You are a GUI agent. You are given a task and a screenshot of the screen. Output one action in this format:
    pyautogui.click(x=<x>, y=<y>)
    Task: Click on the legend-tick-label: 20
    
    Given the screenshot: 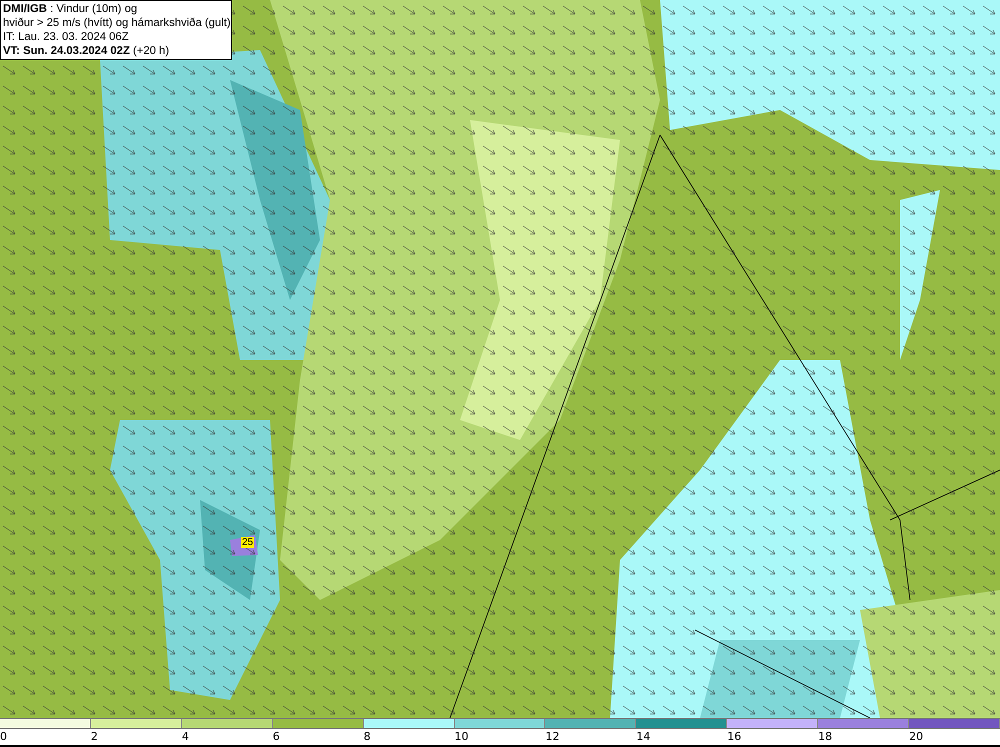 What is the action you would take?
    pyautogui.click(x=916, y=736)
    